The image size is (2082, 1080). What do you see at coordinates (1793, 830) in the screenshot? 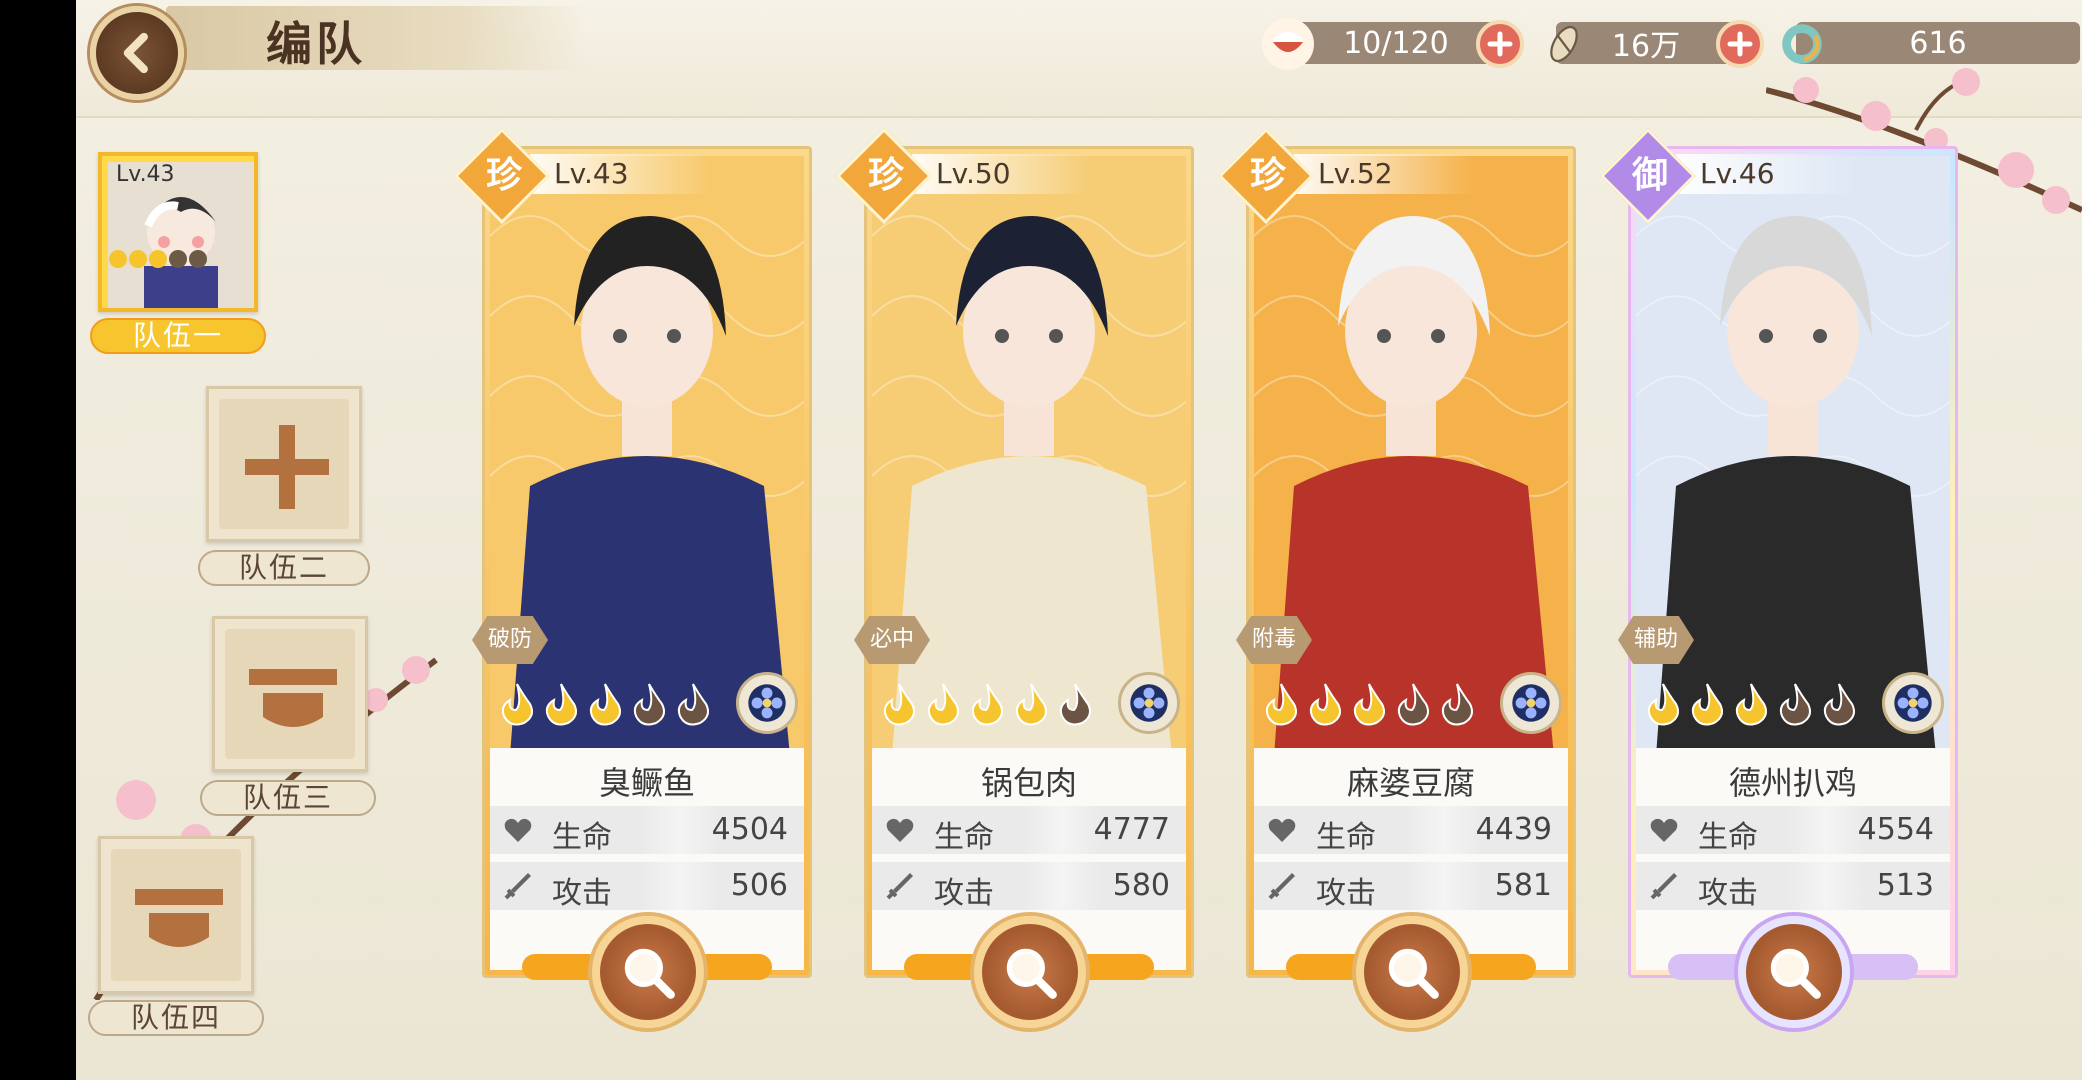
I see `hp-stat: 生命 4554` at bounding box center [1793, 830].